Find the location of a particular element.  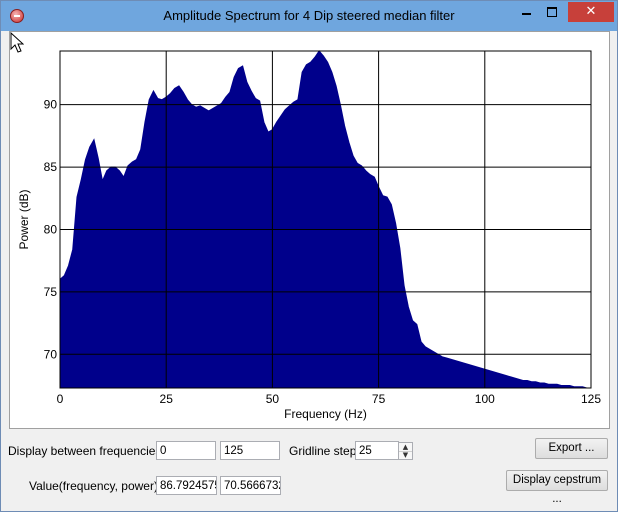

value-power-field: 70.5666732 is located at coordinates (250, 485).